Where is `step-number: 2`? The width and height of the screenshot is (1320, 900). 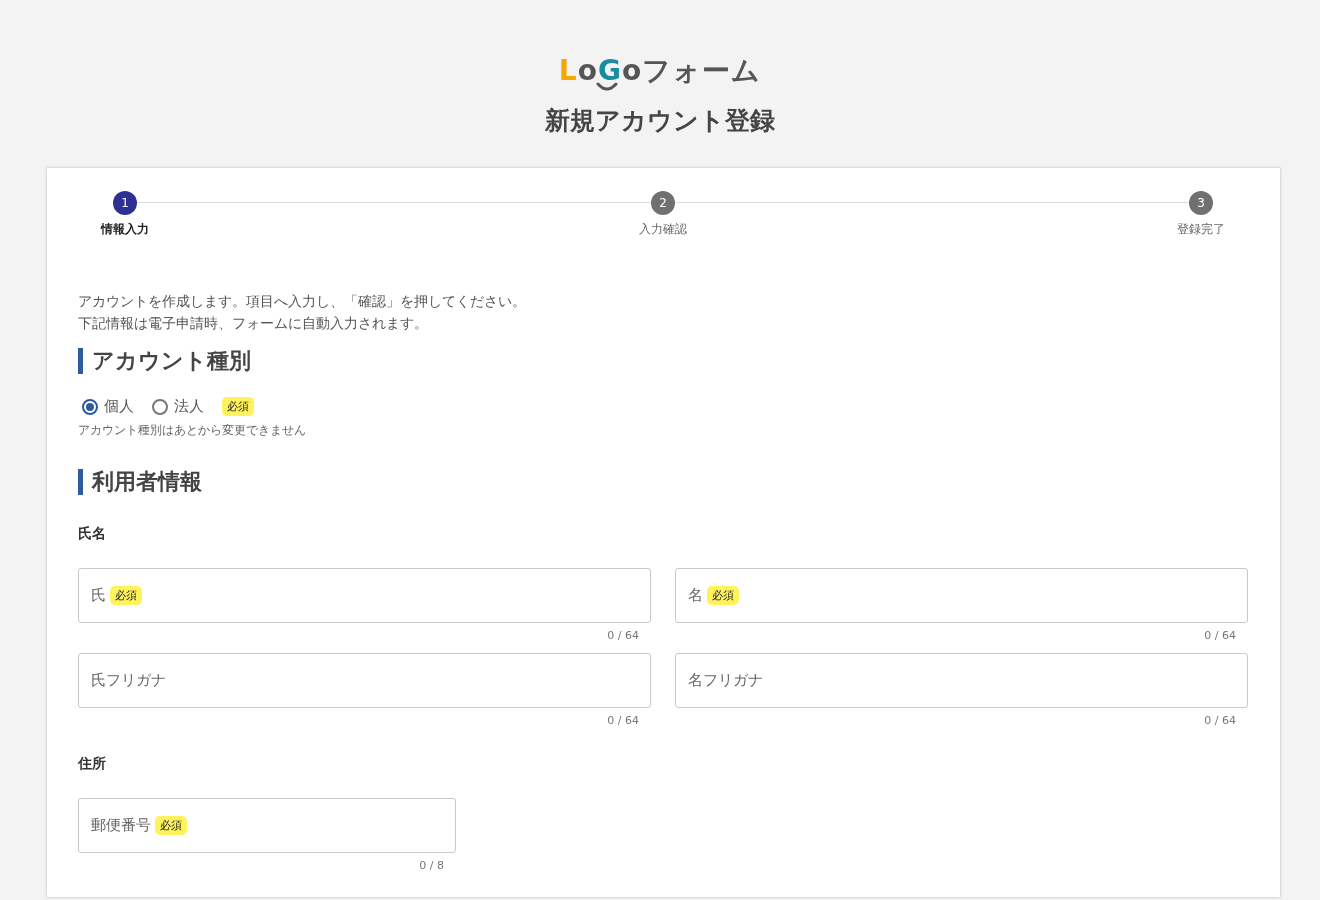
step-number: 2 is located at coordinates (663, 203).